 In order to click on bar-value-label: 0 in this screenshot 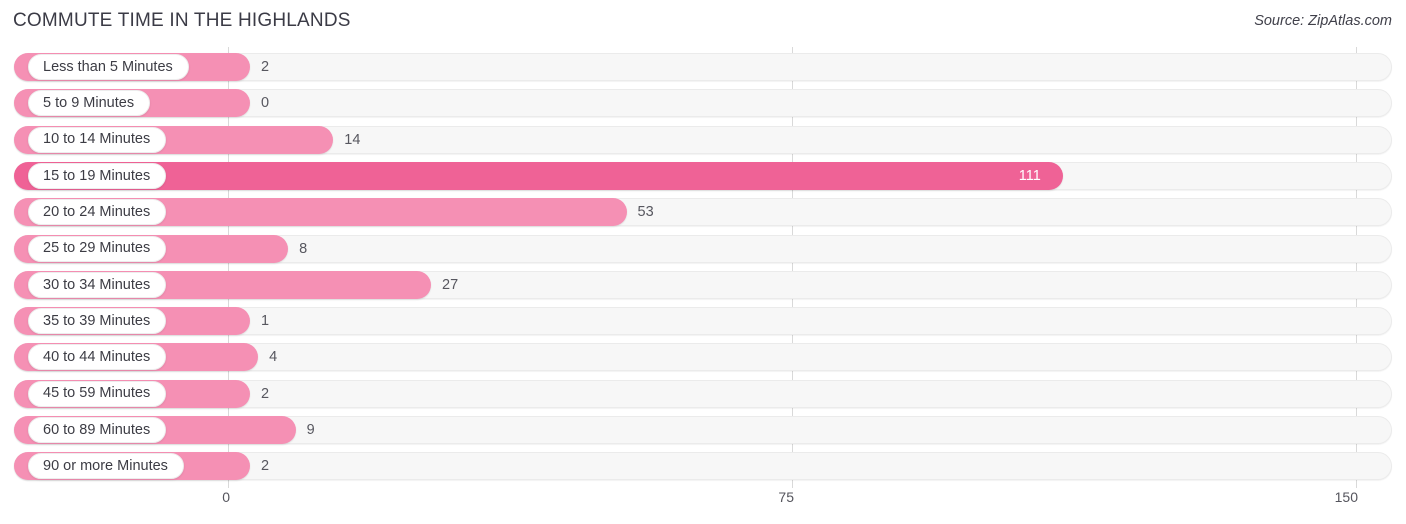, I will do `click(265, 103)`.